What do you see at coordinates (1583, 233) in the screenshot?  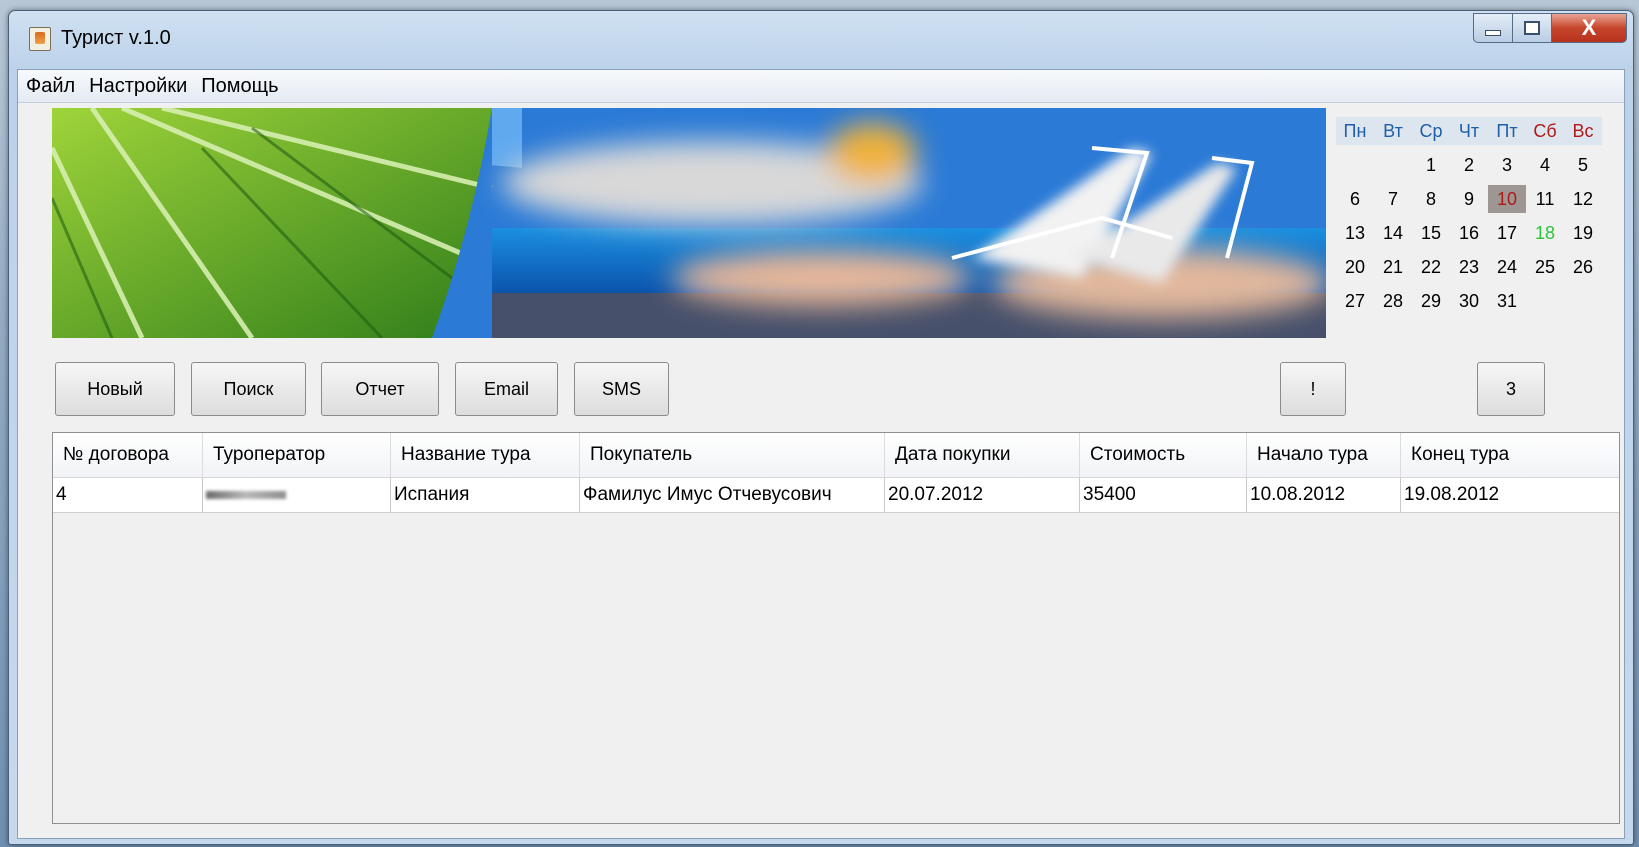 I see `calendar-day: 19` at bounding box center [1583, 233].